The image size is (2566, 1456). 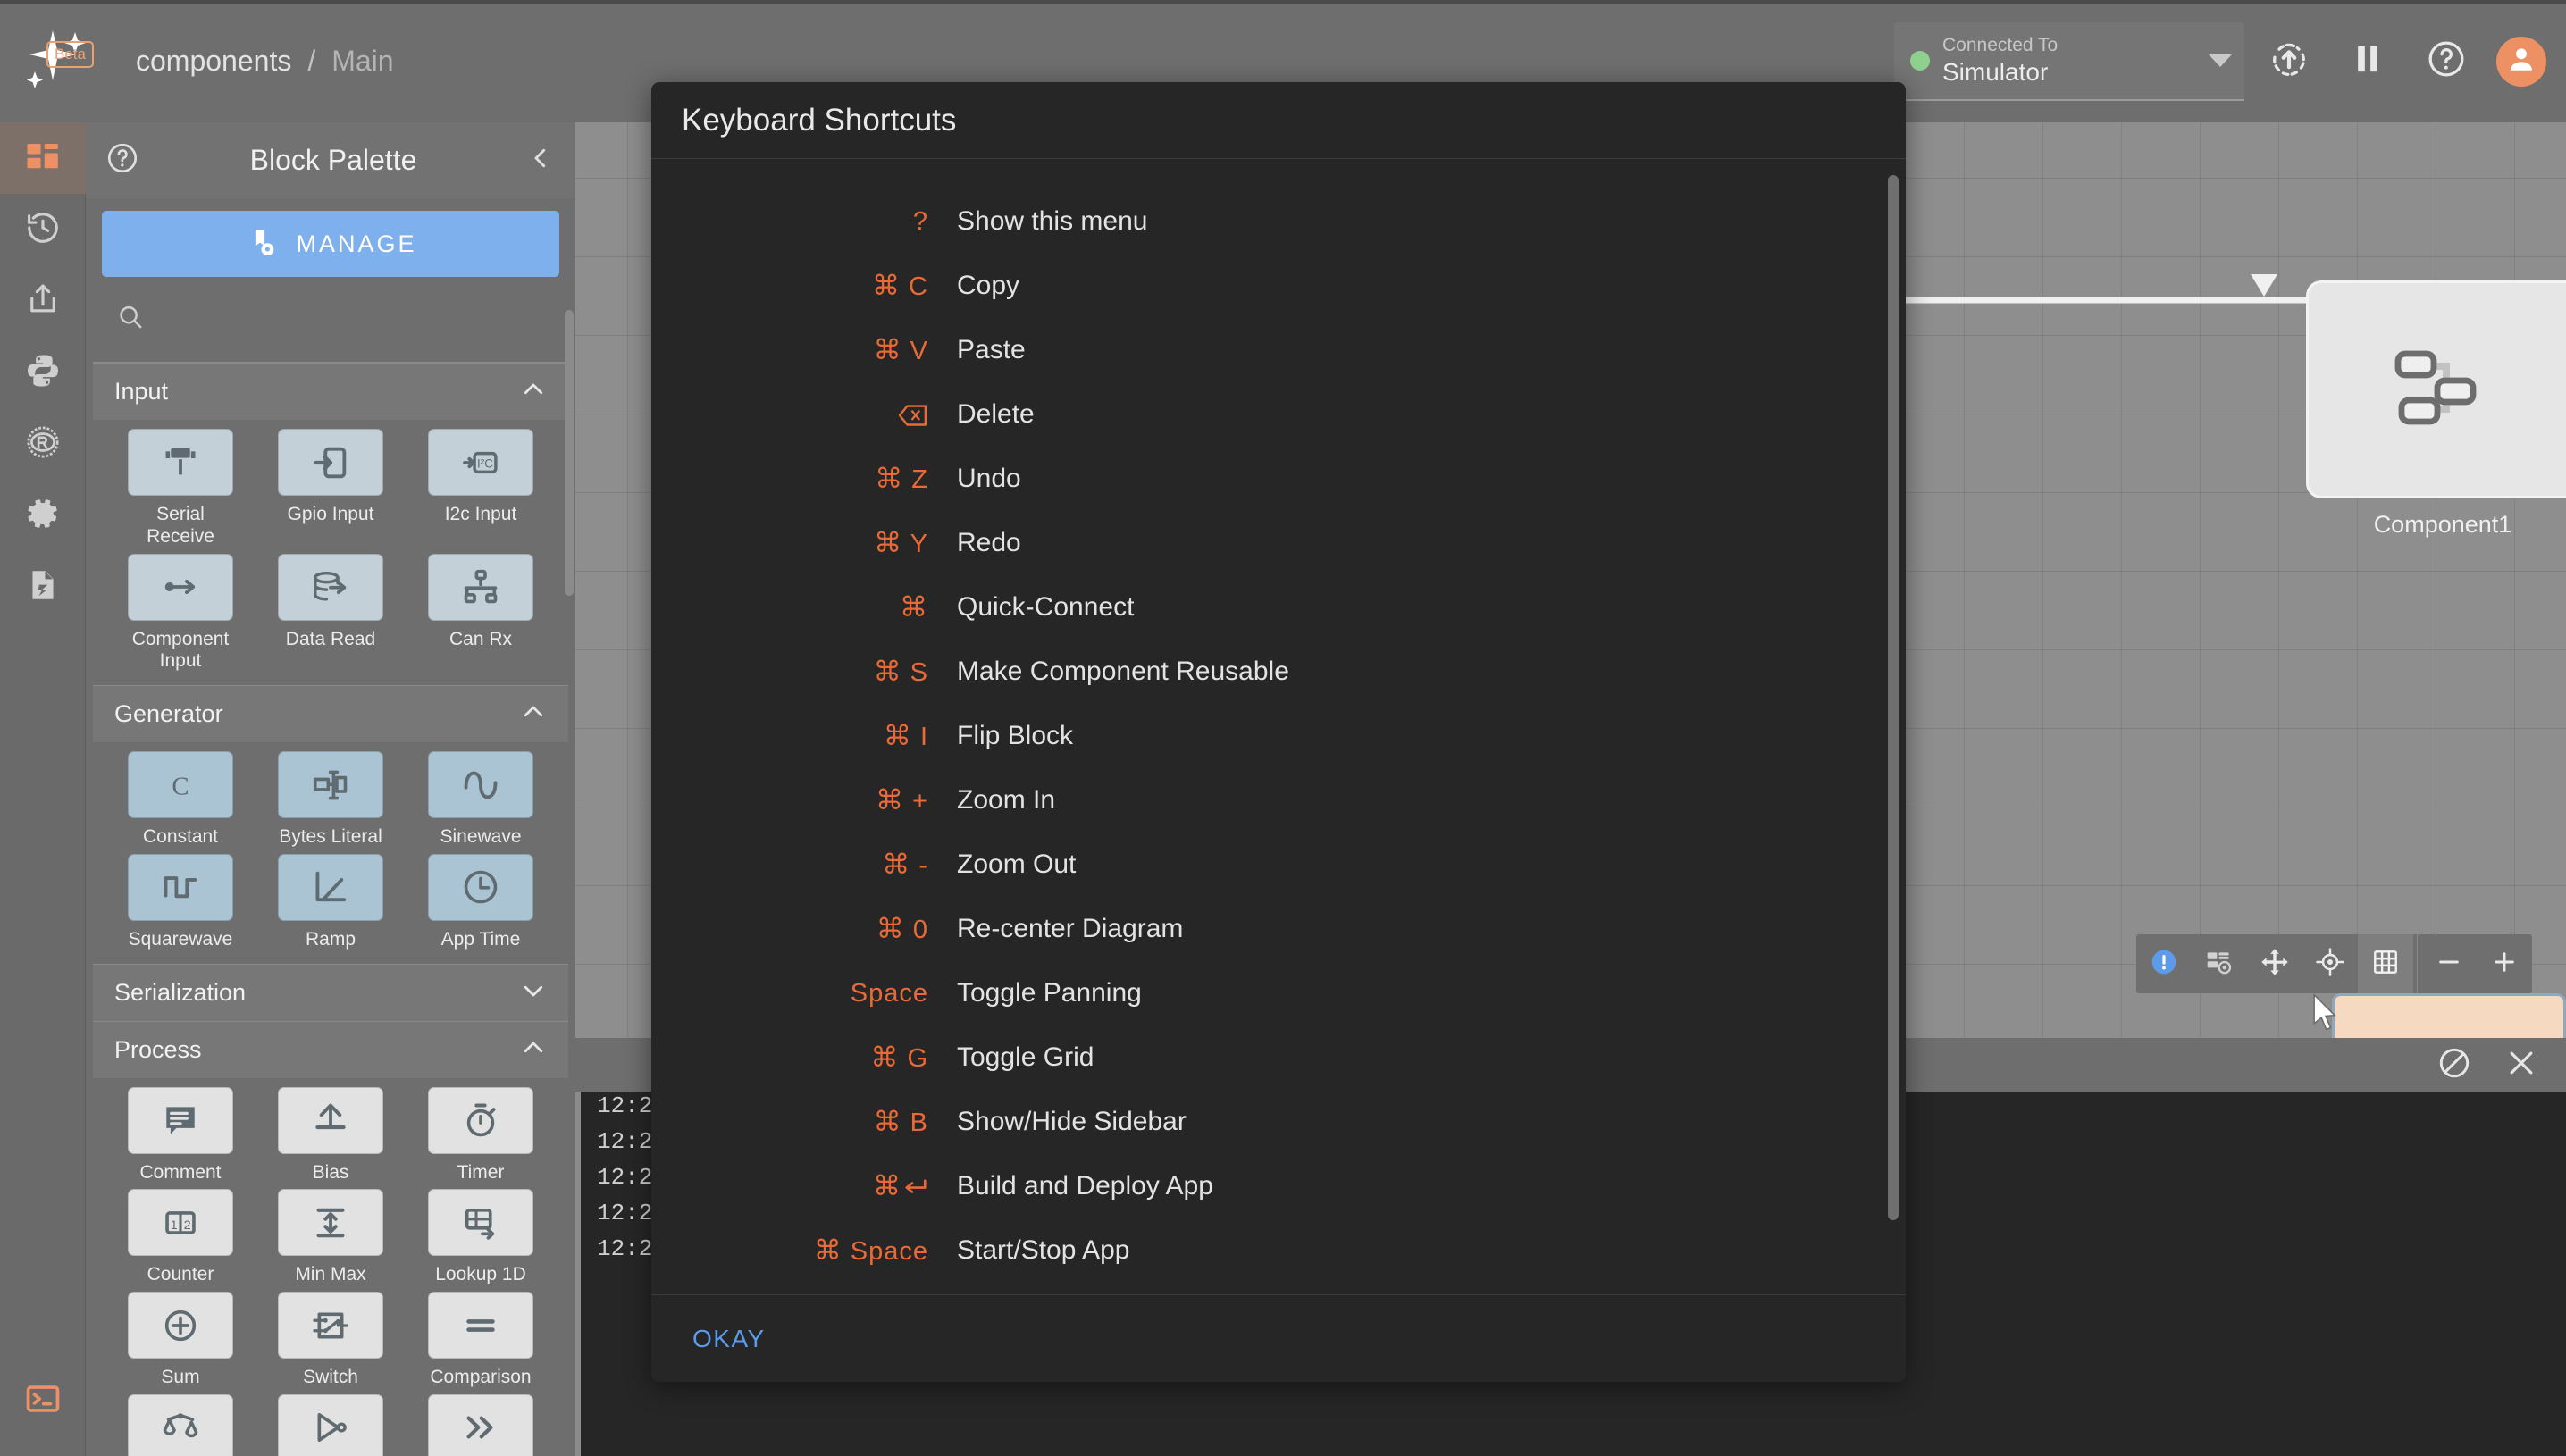 I want to click on rail-item-rust, so click(x=43, y=444).